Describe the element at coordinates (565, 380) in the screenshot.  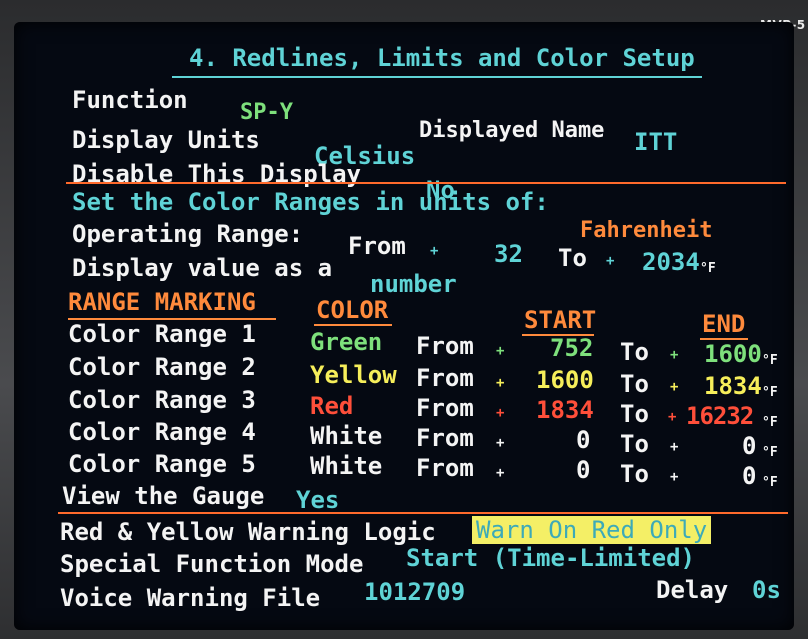
I see `range-start: 1600` at that location.